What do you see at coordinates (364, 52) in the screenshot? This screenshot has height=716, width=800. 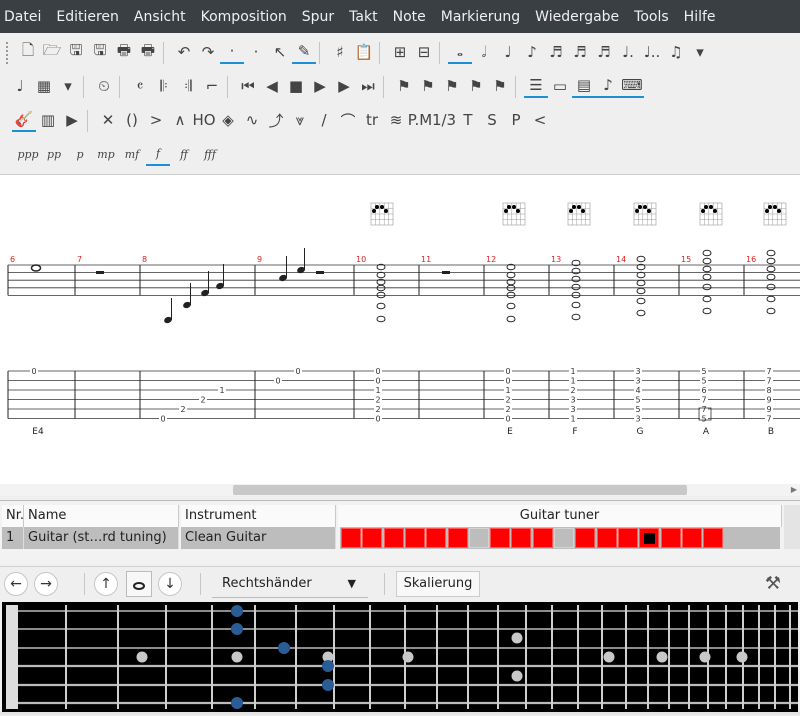 I see `clipboard-button: 📋` at bounding box center [364, 52].